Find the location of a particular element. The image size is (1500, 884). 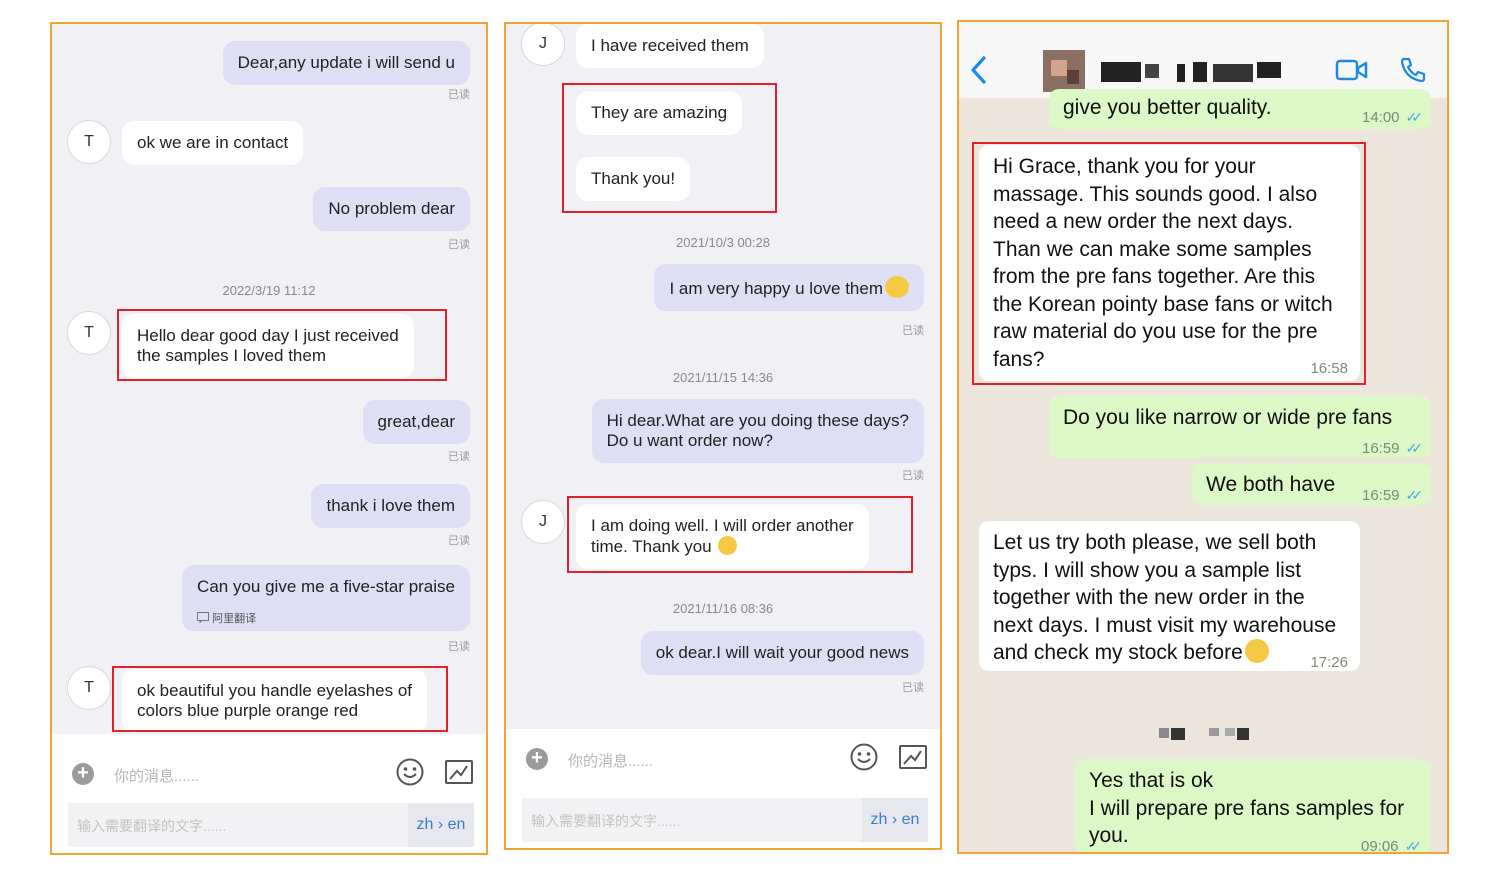

message-bubble: thank i love them is located at coordinates (390, 506).